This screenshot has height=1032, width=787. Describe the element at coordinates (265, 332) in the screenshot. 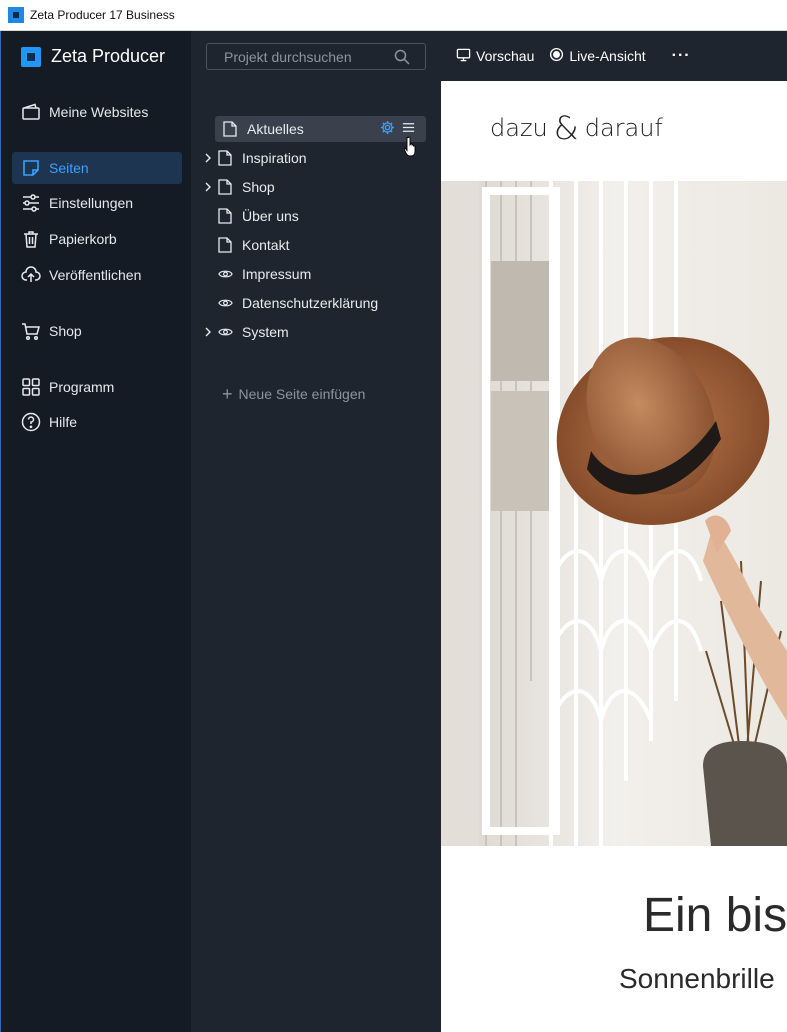

I see `tree-item-label: System` at that location.